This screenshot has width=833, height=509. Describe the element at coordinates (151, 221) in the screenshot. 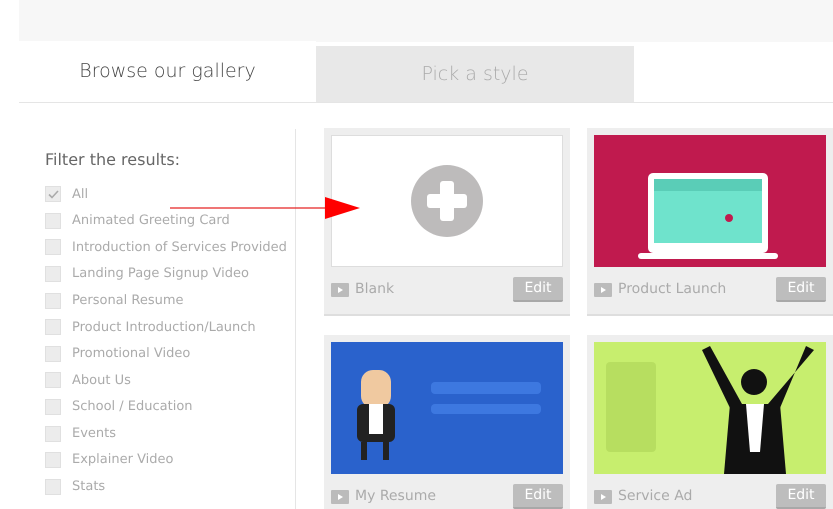

I see `filter-label: Animated Greeting Card` at that location.